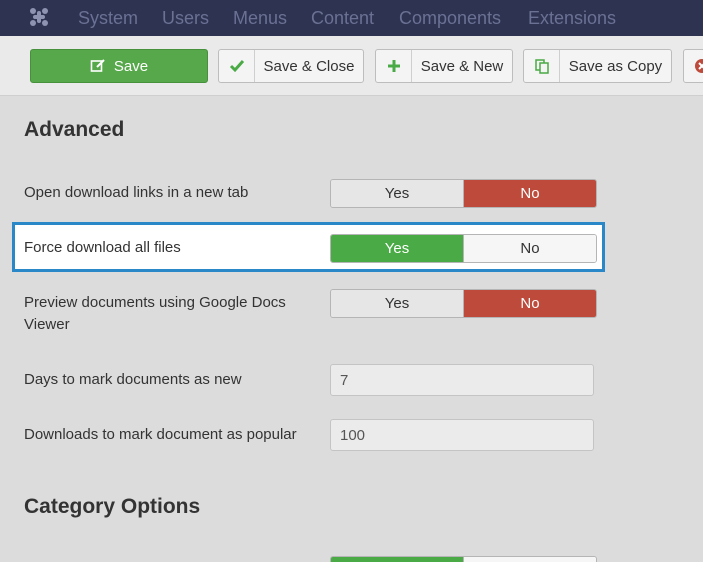 This screenshot has height=562, width=703. I want to click on save-copy-label: Save as Copy, so click(615, 66).